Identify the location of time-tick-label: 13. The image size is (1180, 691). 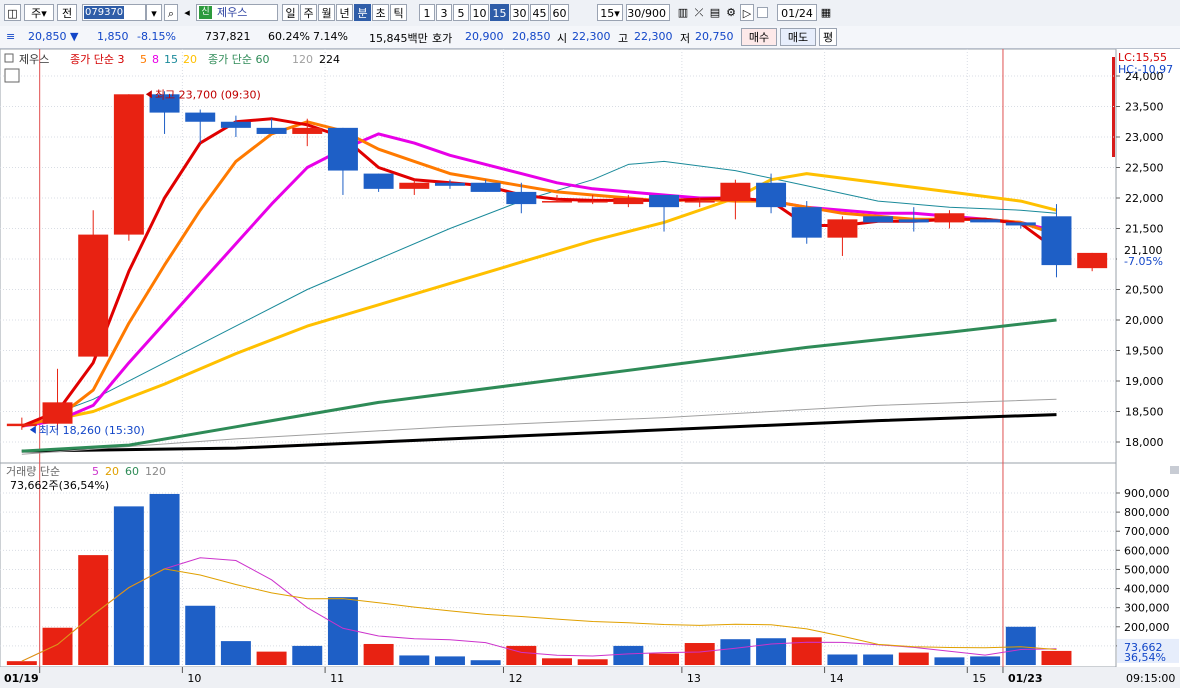
(694, 678).